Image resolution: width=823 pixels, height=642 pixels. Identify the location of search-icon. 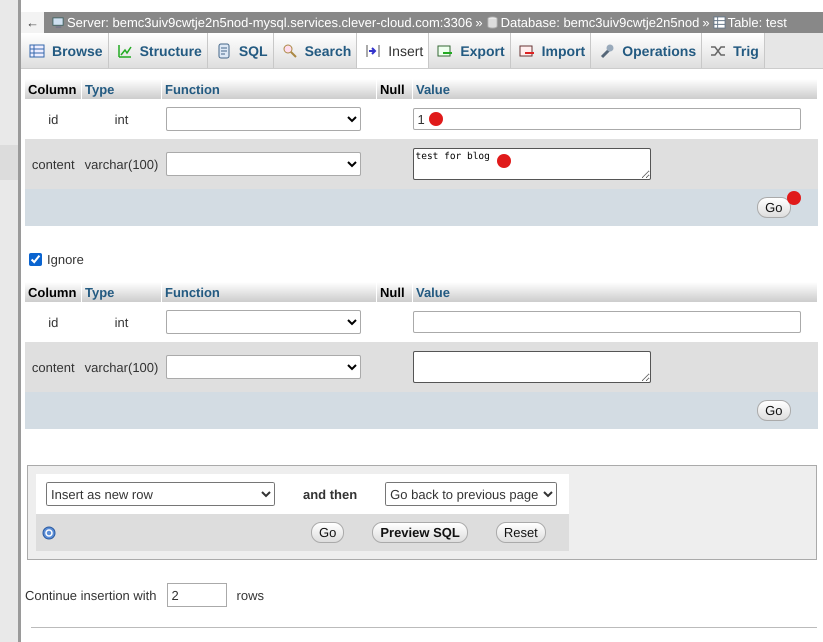
(289, 51).